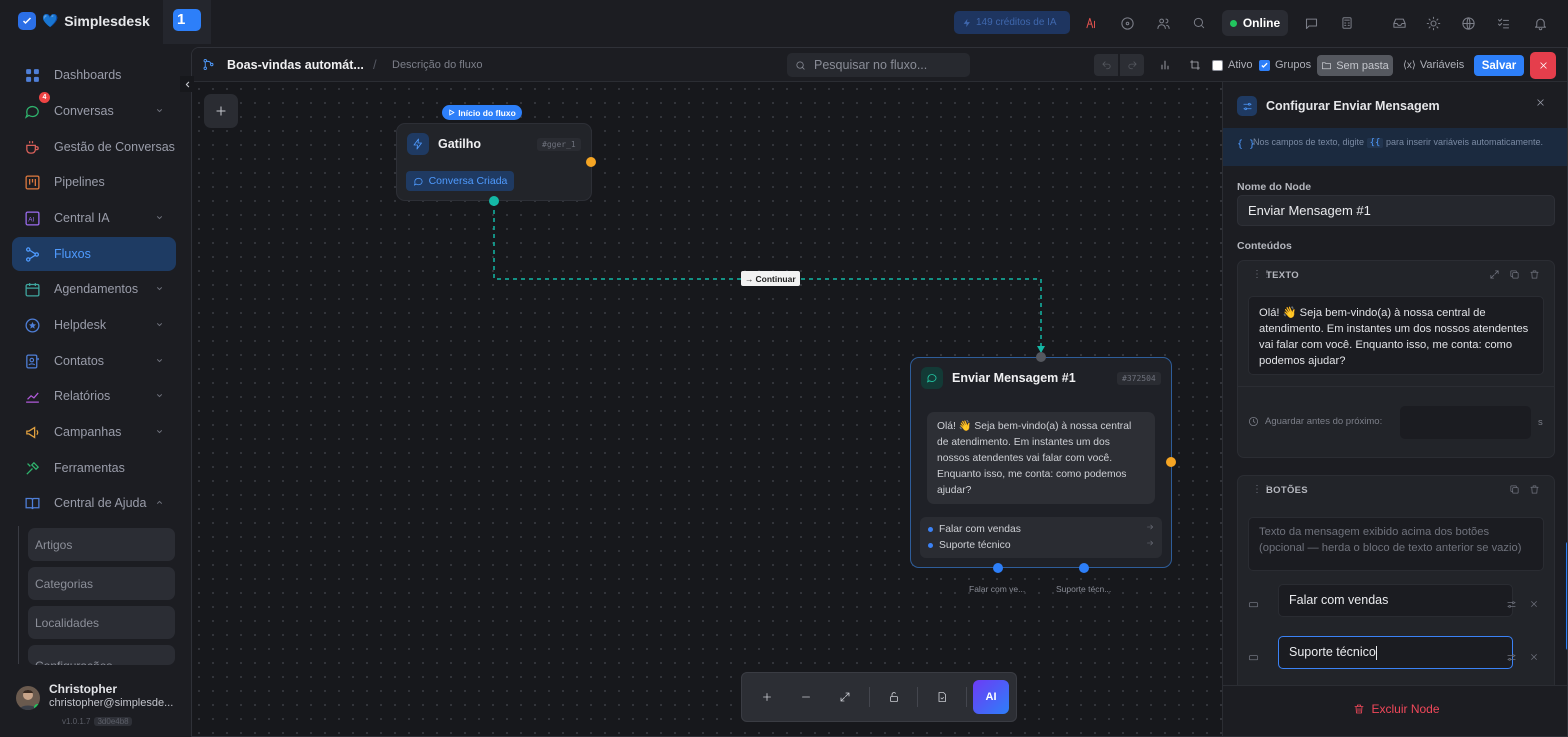 This screenshot has width=1568, height=737. What do you see at coordinates (437, 65) in the screenshot?
I see `flow-description-input: Descrição do fluxo` at bounding box center [437, 65].